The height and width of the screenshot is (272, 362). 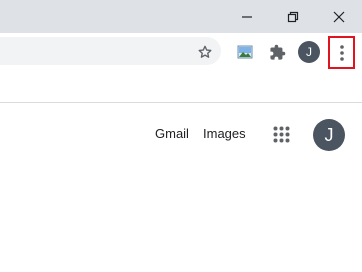 I want to click on close-icon, so click(x=339, y=16).